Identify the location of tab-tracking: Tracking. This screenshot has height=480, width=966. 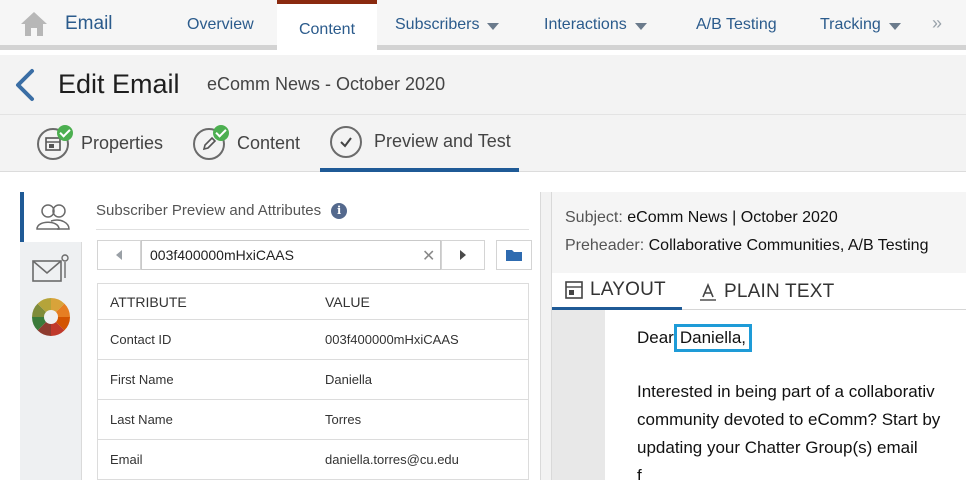
(860, 25).